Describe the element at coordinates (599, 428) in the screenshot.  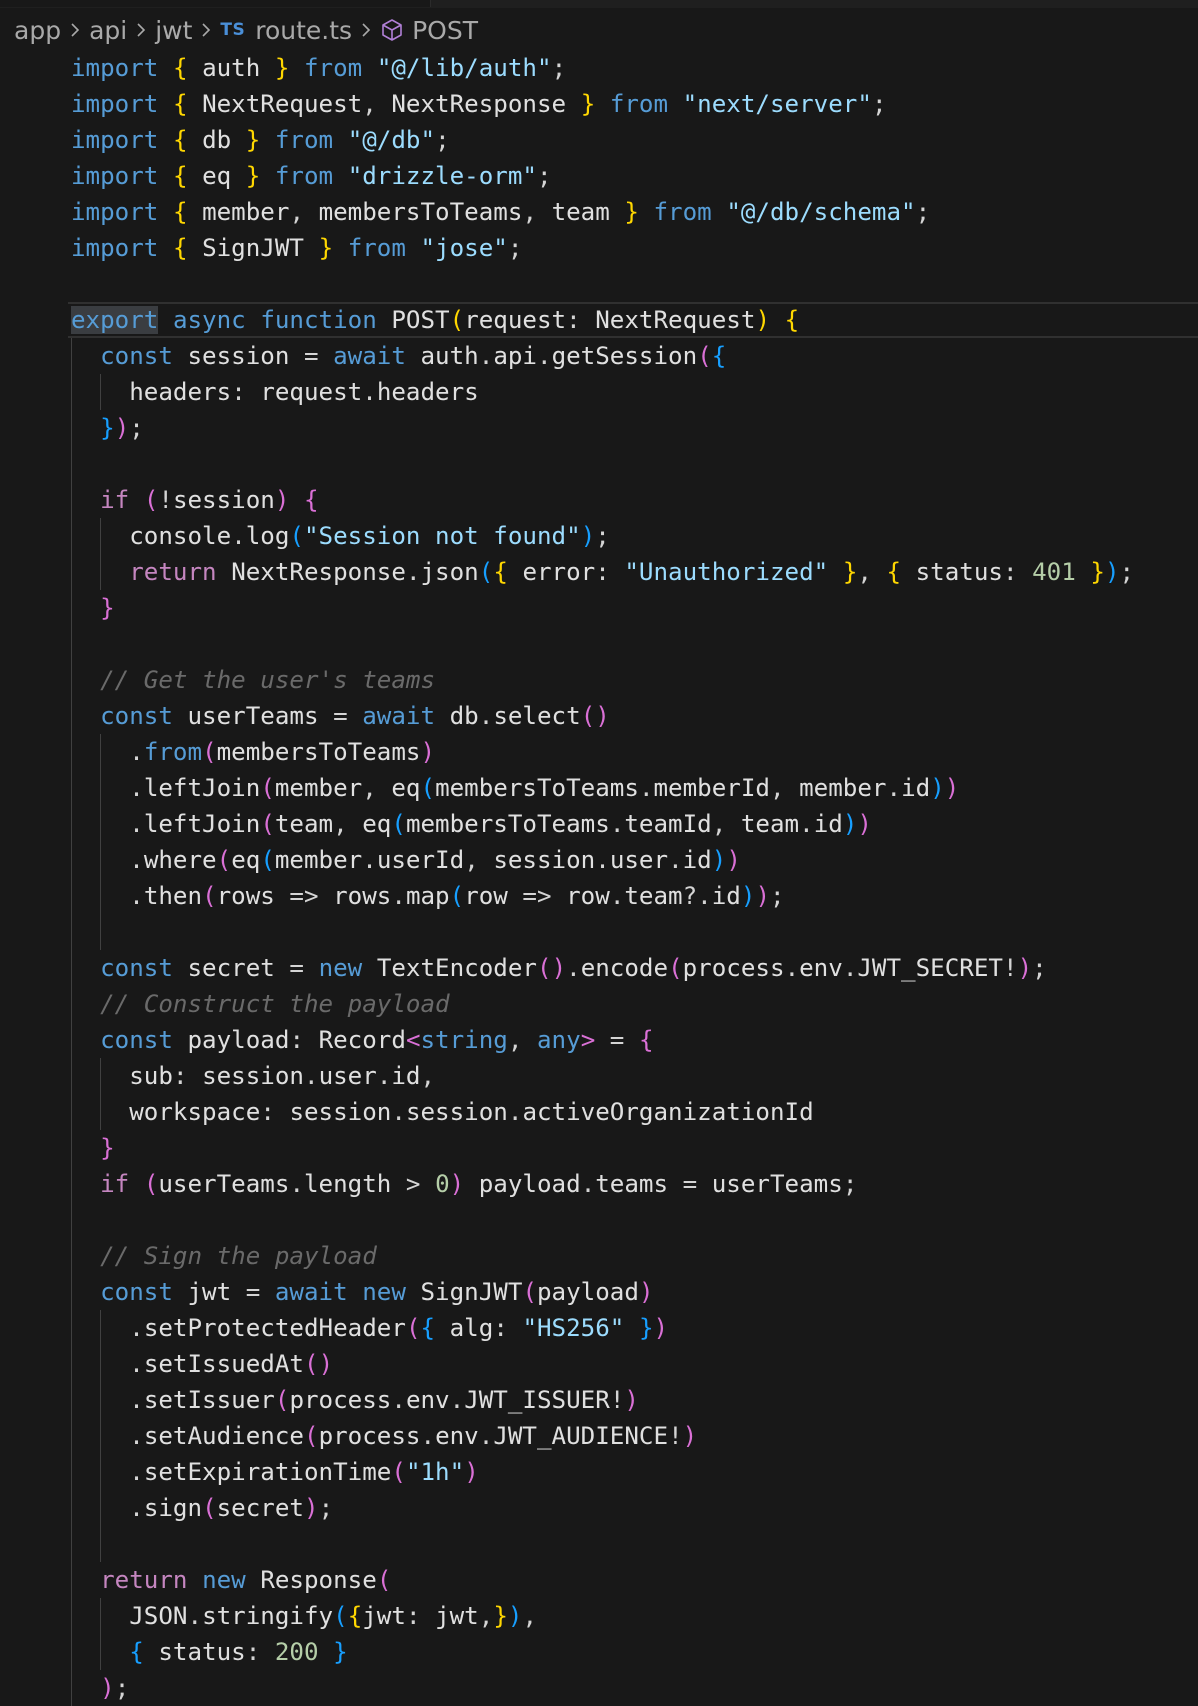
I see `code-line: });` at that location.